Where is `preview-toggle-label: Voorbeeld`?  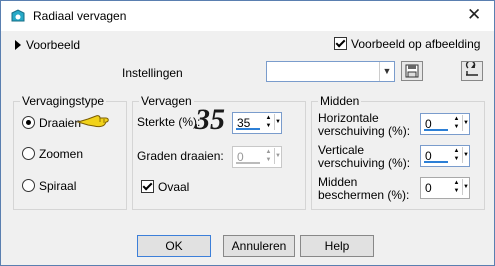 preview-toggle-label: Voorbeeld is located at coordinates (53, 45).